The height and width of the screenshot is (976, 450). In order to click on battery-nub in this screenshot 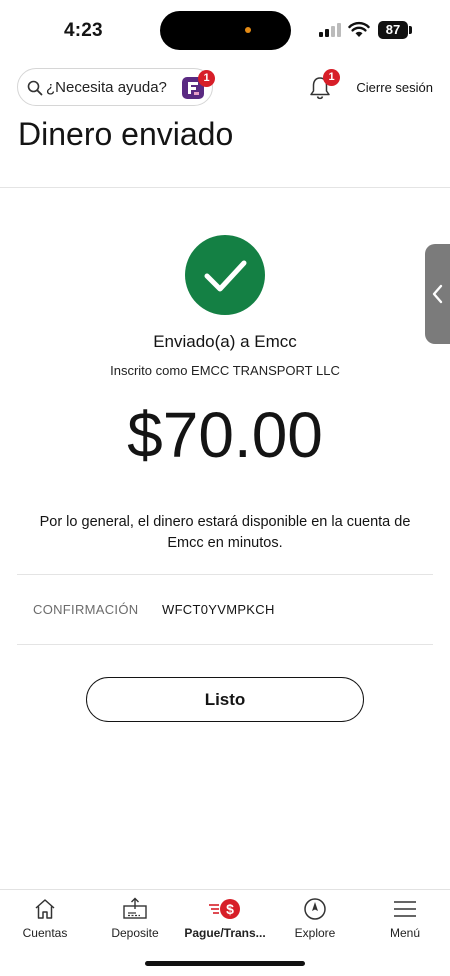, I will do `click(410, 30)`.